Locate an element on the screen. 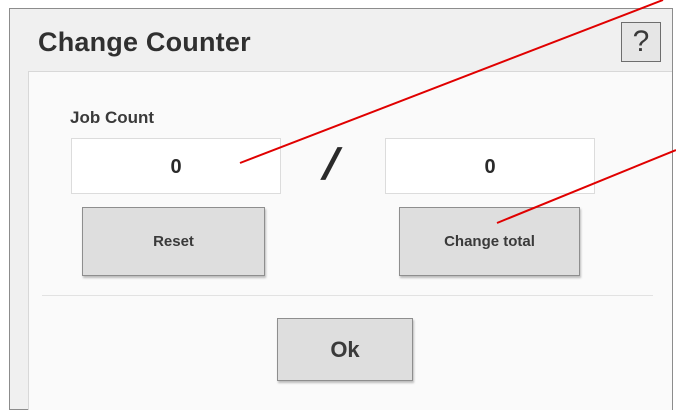 This screenshot has height=414, width=676. help-button: ? is located at coordinates (641, 42).